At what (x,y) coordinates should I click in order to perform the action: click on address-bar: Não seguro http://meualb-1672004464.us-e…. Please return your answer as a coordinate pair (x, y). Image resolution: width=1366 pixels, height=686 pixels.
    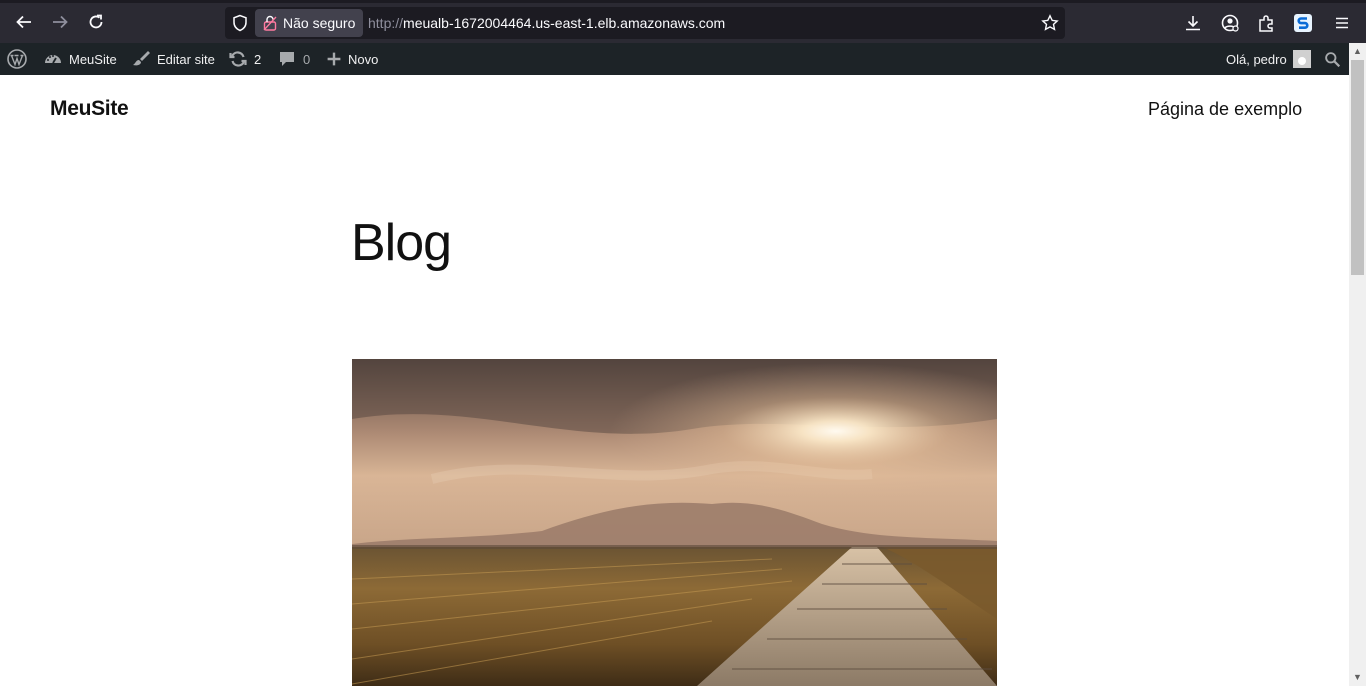
    Looking at the image, I should click on (645, 23).